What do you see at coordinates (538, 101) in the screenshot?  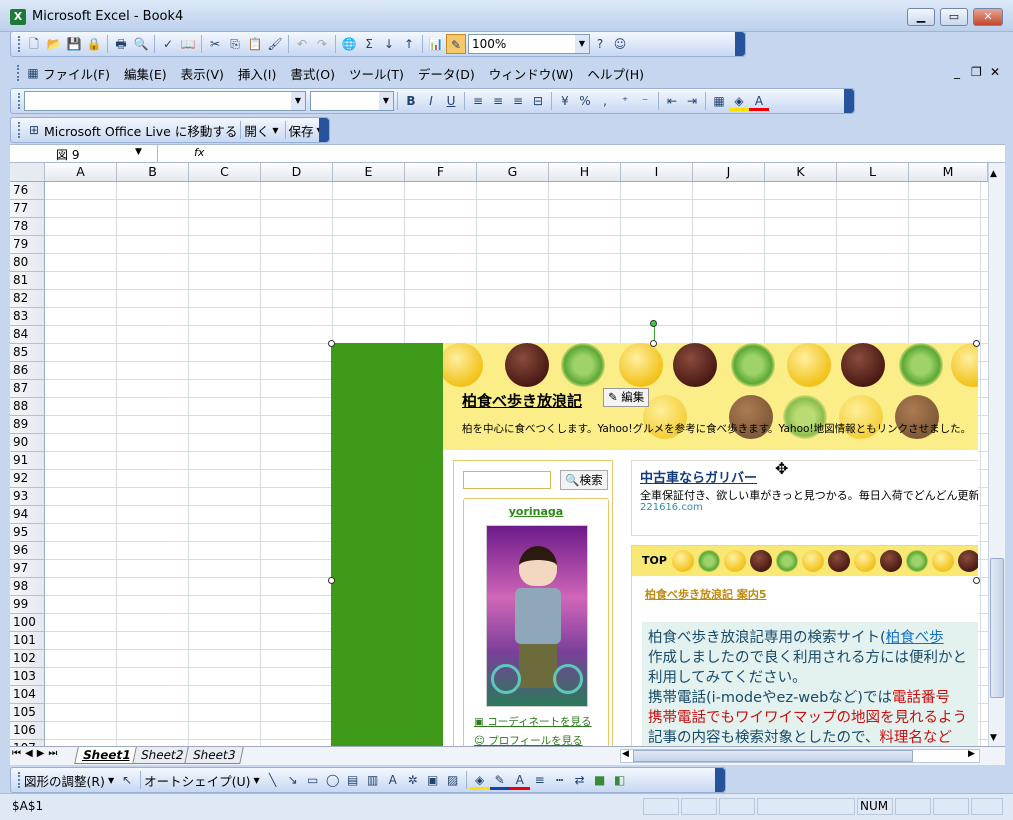 I see `merge-center-icon: ⊟` at bounding box center [538, 101].